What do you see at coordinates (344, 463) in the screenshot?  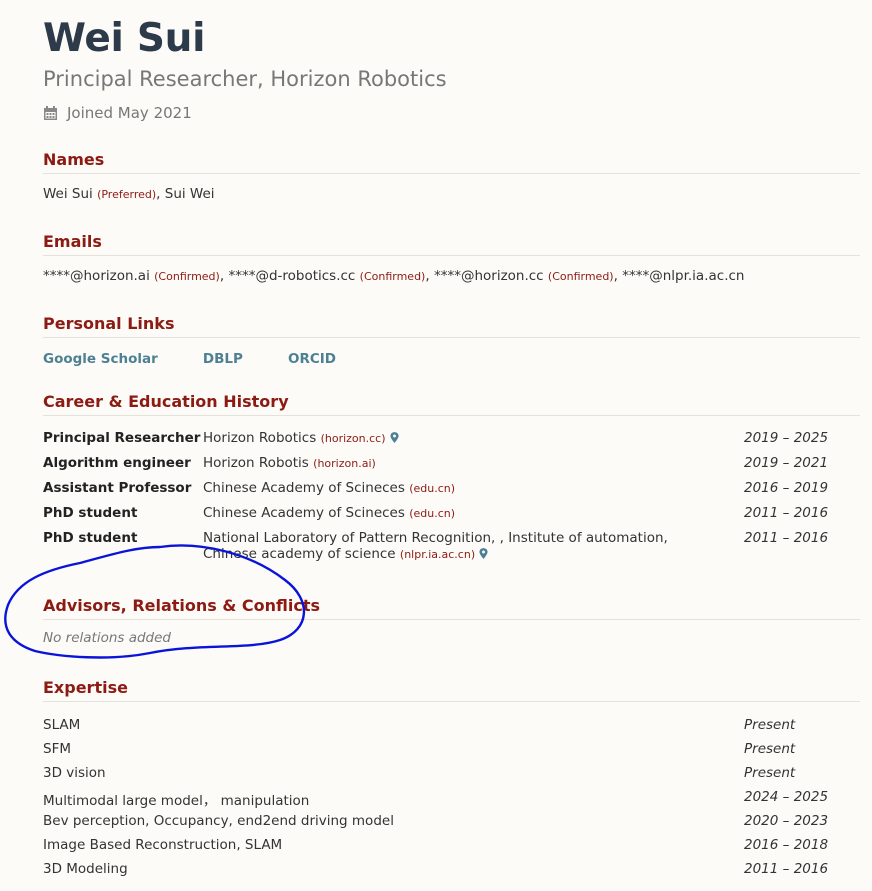 I see `institution-domain-link: (horizon.ai)` at bounding box center [344, 463].